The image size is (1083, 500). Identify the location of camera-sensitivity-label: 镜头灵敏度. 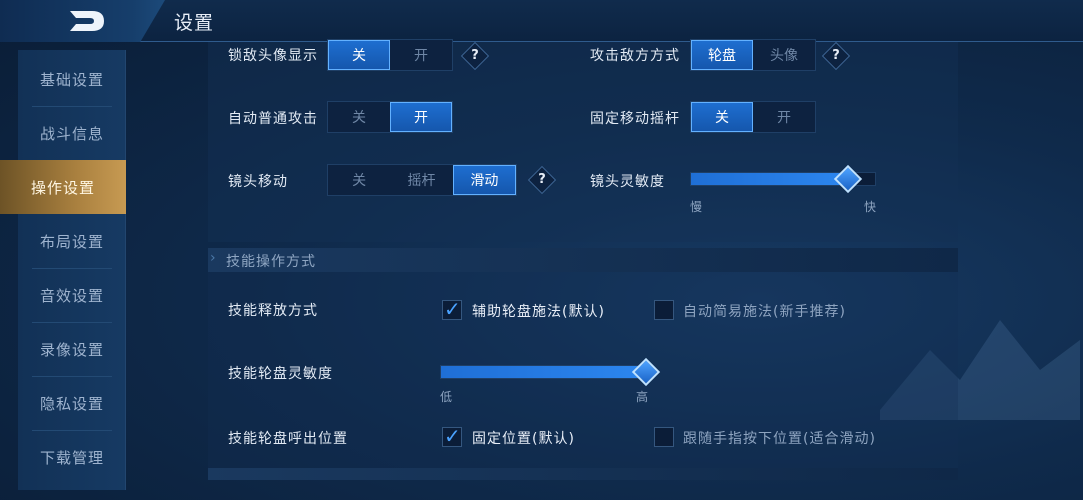
(627, 182).